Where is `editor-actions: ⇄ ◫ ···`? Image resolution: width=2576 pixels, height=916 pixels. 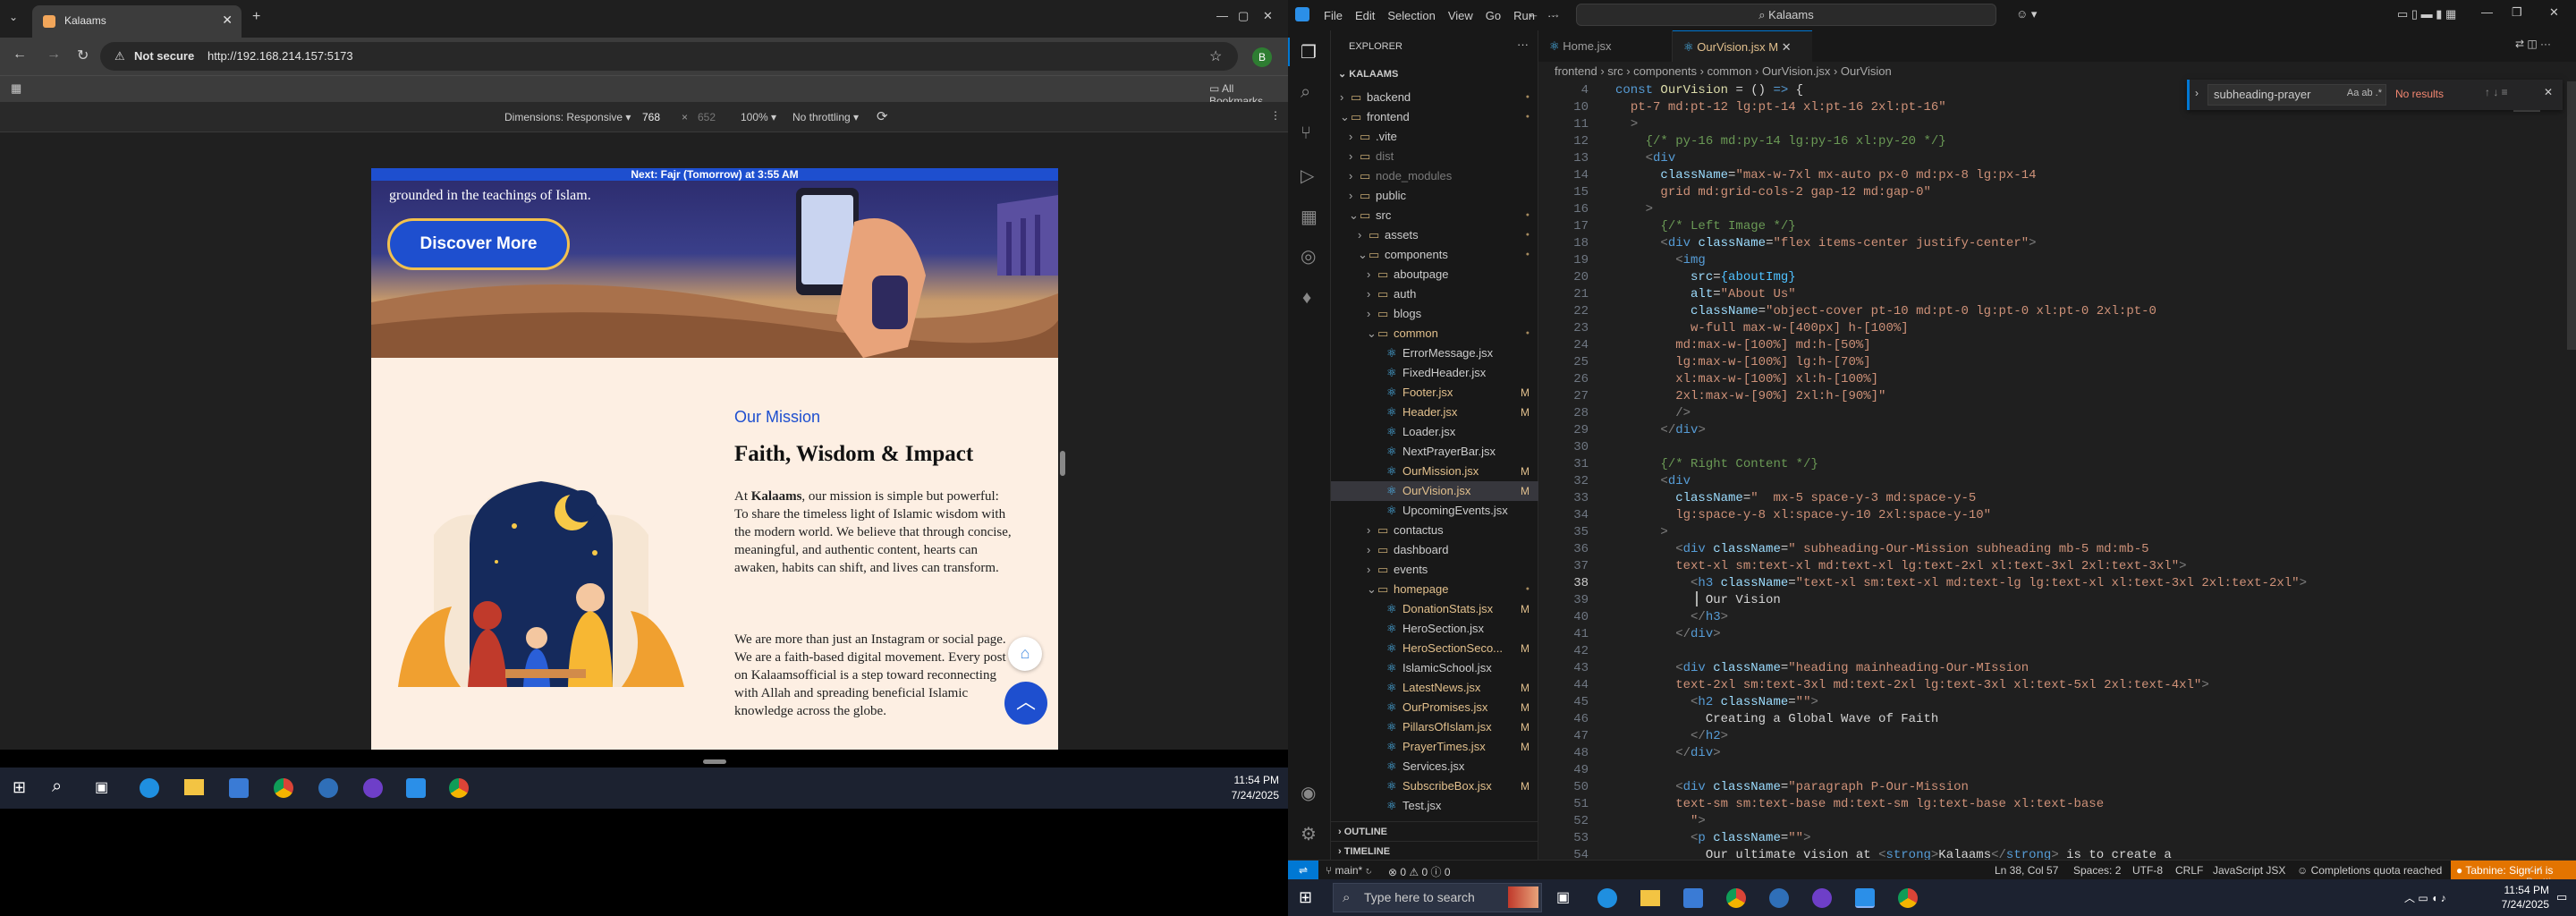
editor-actions: ⇄ ◫ ··· is located at coordinates (2533, 44).